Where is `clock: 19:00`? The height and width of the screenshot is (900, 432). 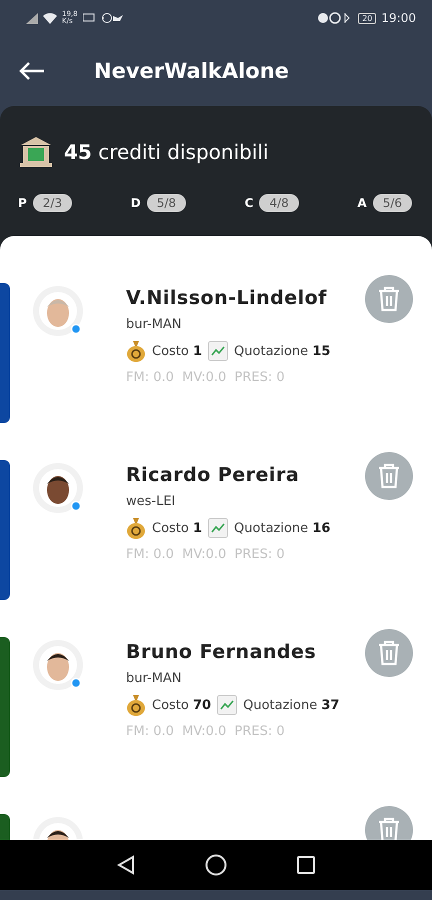 clock: 19:00 is located at coordinates (398, 18).